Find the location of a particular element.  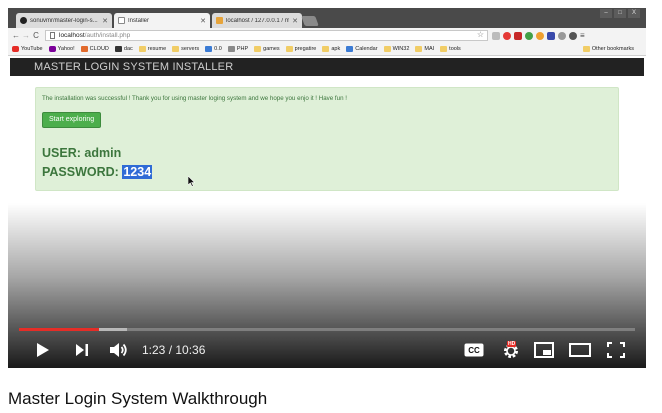

password-credential: PASSWORD: 1234 is located at coordinates (97, 172).